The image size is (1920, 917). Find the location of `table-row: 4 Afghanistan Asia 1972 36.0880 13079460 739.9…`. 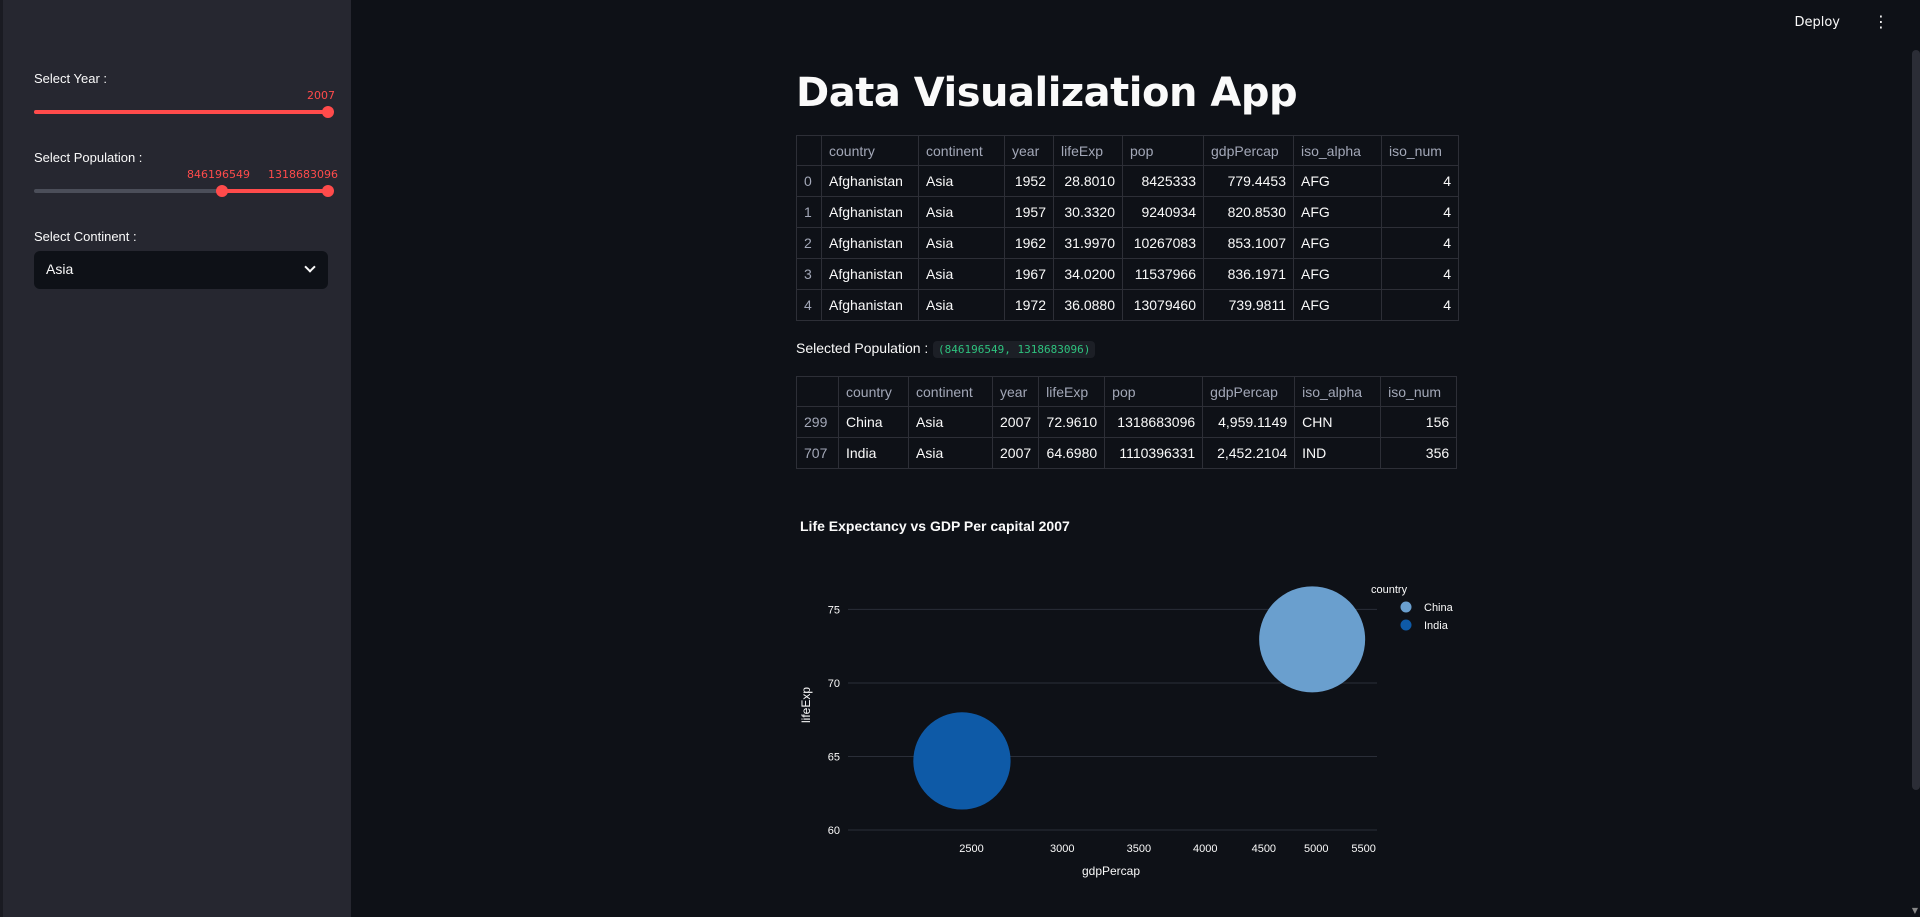

table-row: 4 Afghanistan Asia 1972 36.0880 13079460 739.9… is located at coordinates (1127, 305).